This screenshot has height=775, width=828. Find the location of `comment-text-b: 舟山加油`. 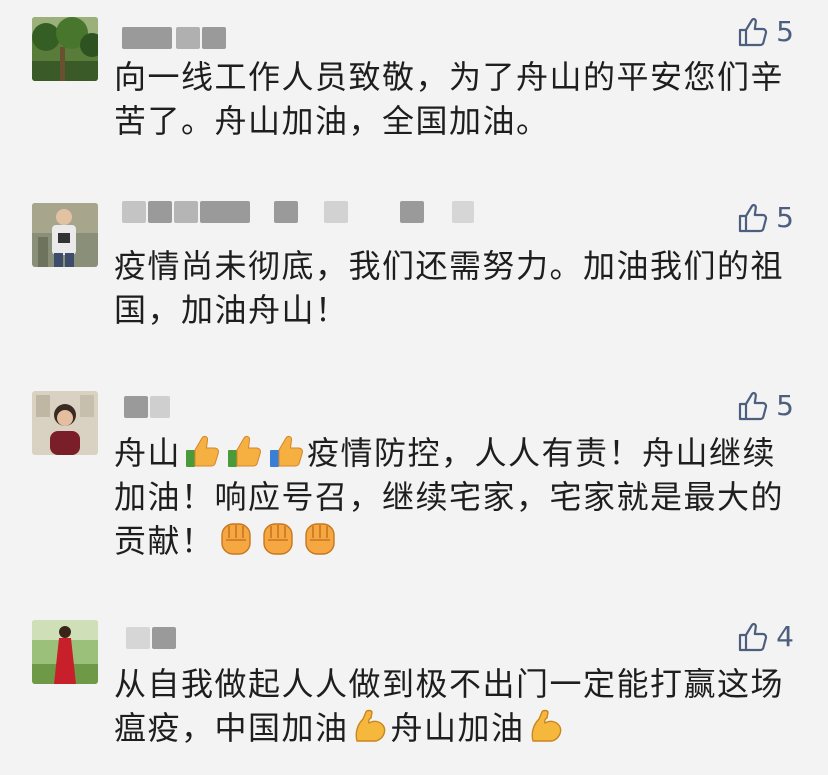

comment-text-b: 舟山加油 is located at coordinates (457, 728).